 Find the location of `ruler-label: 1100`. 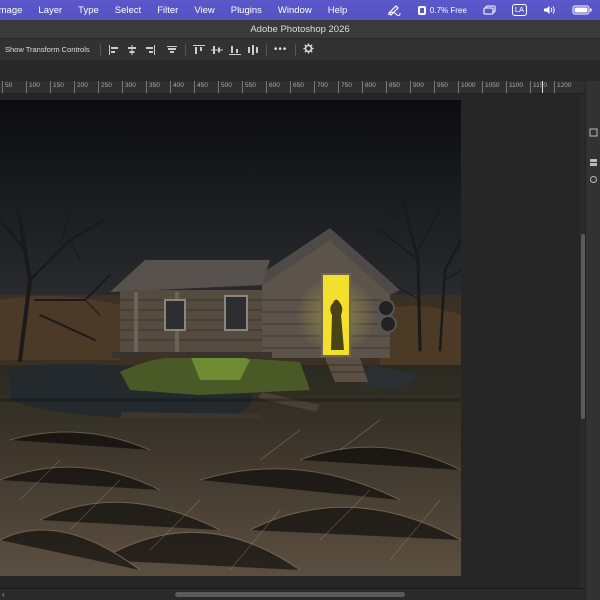

ruler-label: 1100 is located at coordinates (514, 87).